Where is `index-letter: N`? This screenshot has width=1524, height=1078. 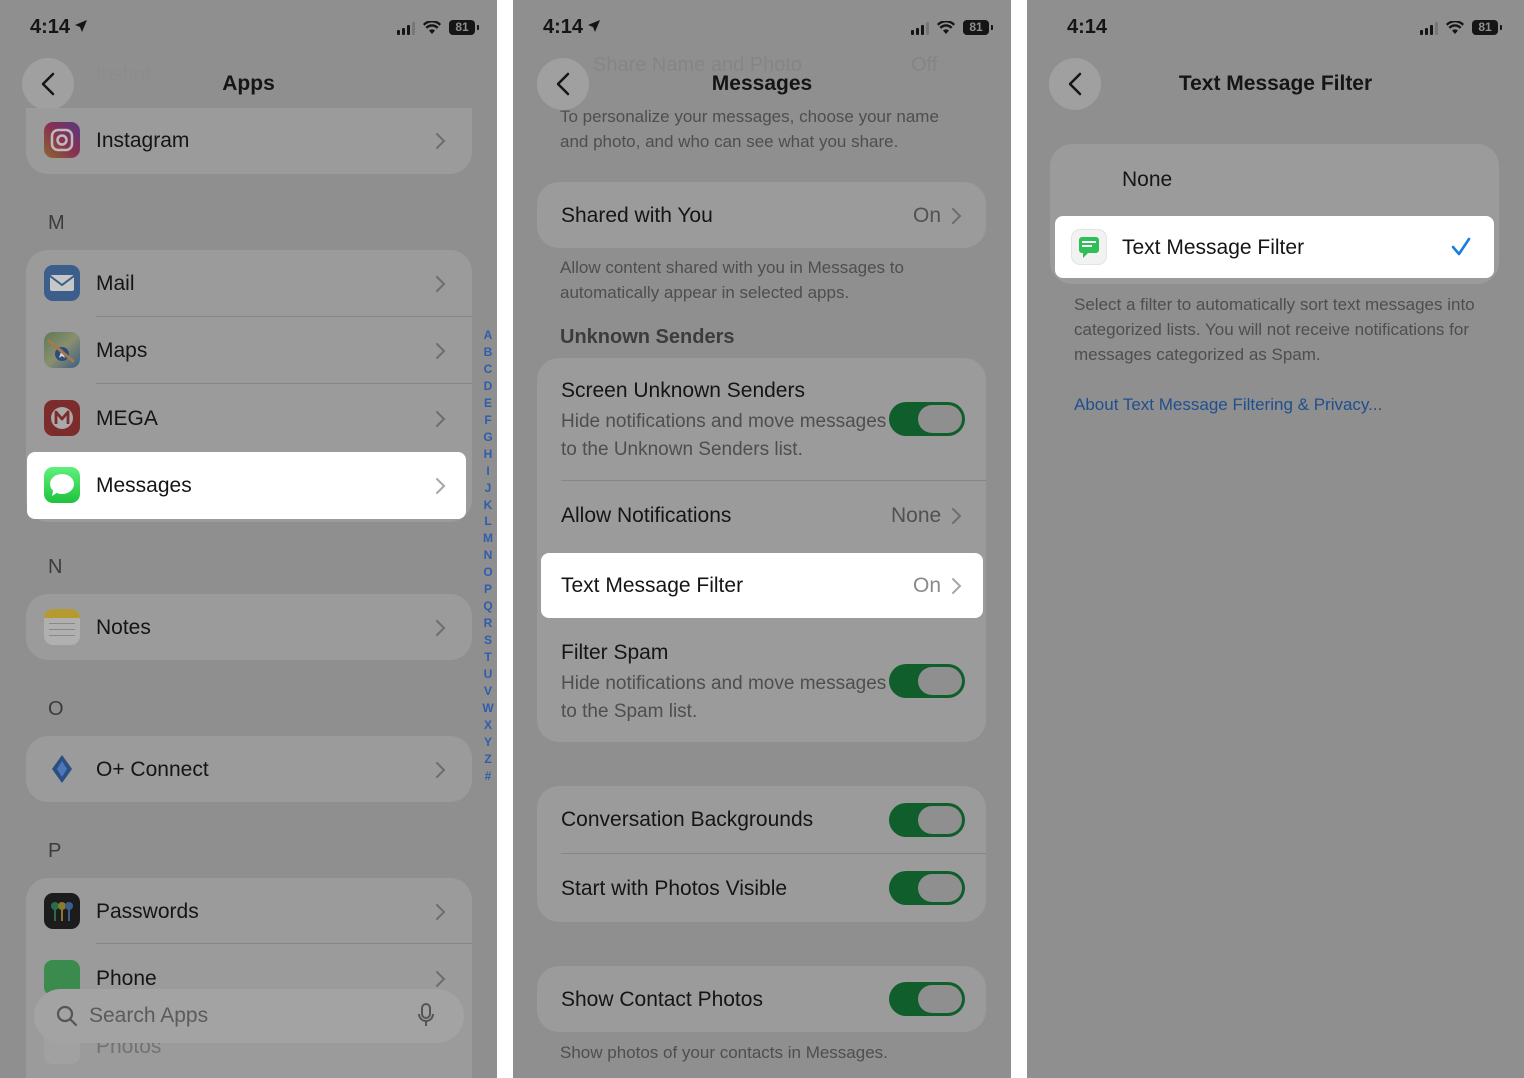 index-letter: N is located at coordinates (488, 555).